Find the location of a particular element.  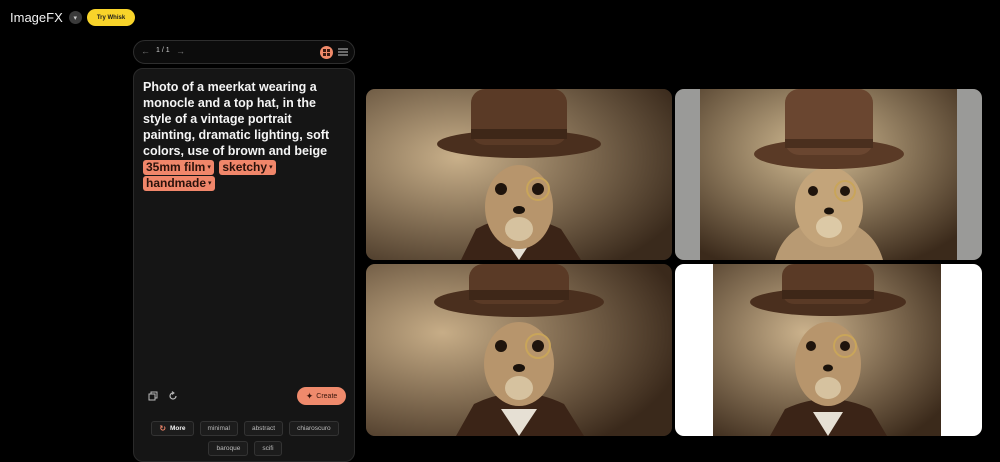

refresh-icon: ↻ is located at coordinates (163, 428).